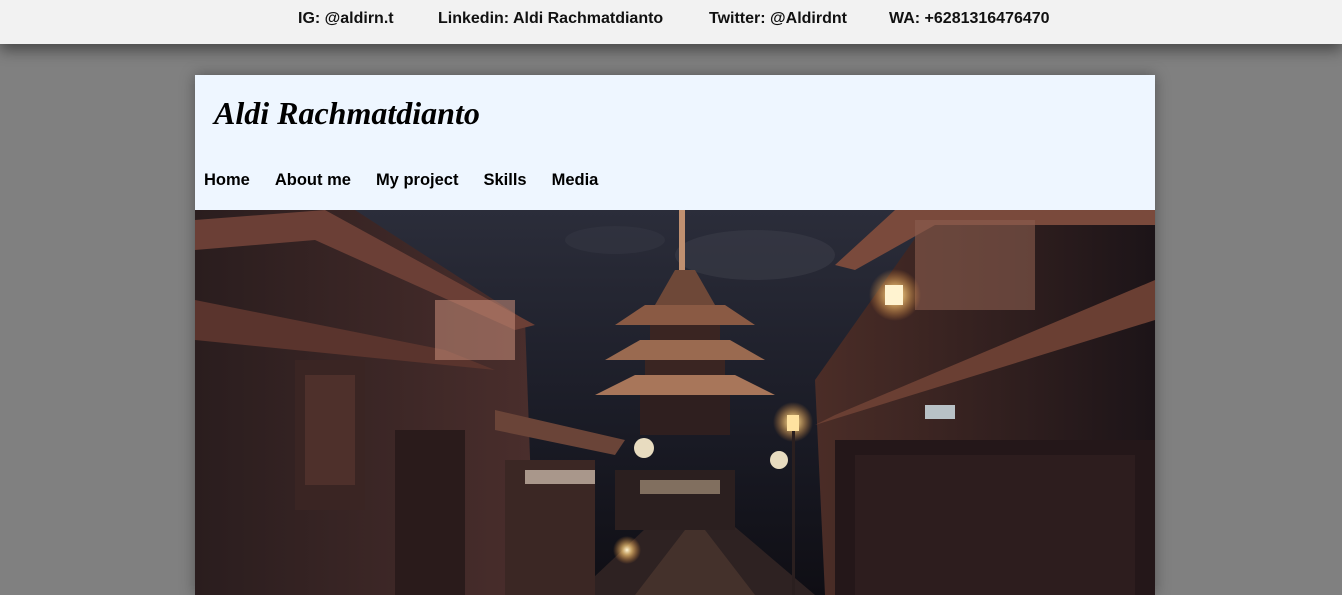 The width and height of the screenshot is (1342, 595). What do you see at coordinates (313, 180) in the screenshot?
I see `nav-item-about-me: About me` at bounding box center [313, 180].